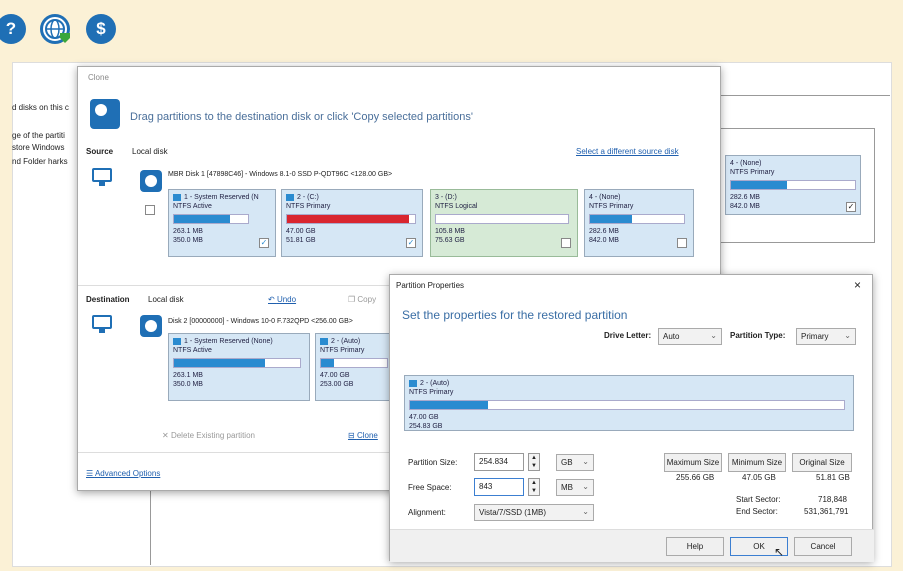 Image resolution: width=903 pixels, height=571 pixels. Describe the element at coordinates (823, 546) in the screenshot. I see `cancel-button: Cancel` at that location.